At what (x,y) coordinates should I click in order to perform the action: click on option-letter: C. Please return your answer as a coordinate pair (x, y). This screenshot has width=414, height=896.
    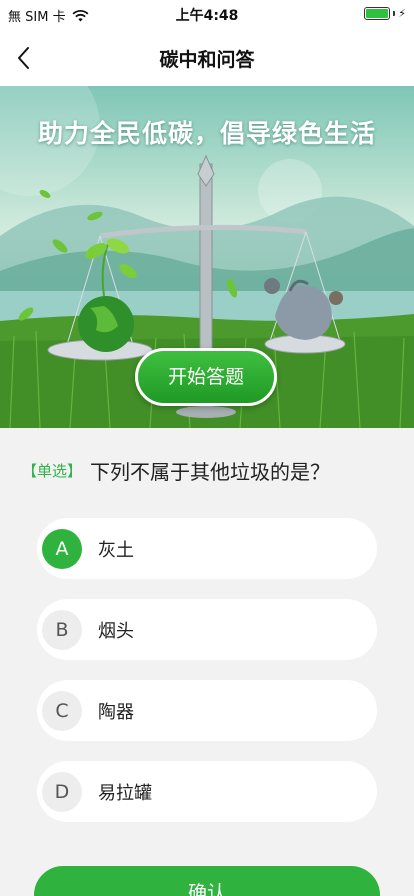
    Looking at the image, I should click on (62, 710).